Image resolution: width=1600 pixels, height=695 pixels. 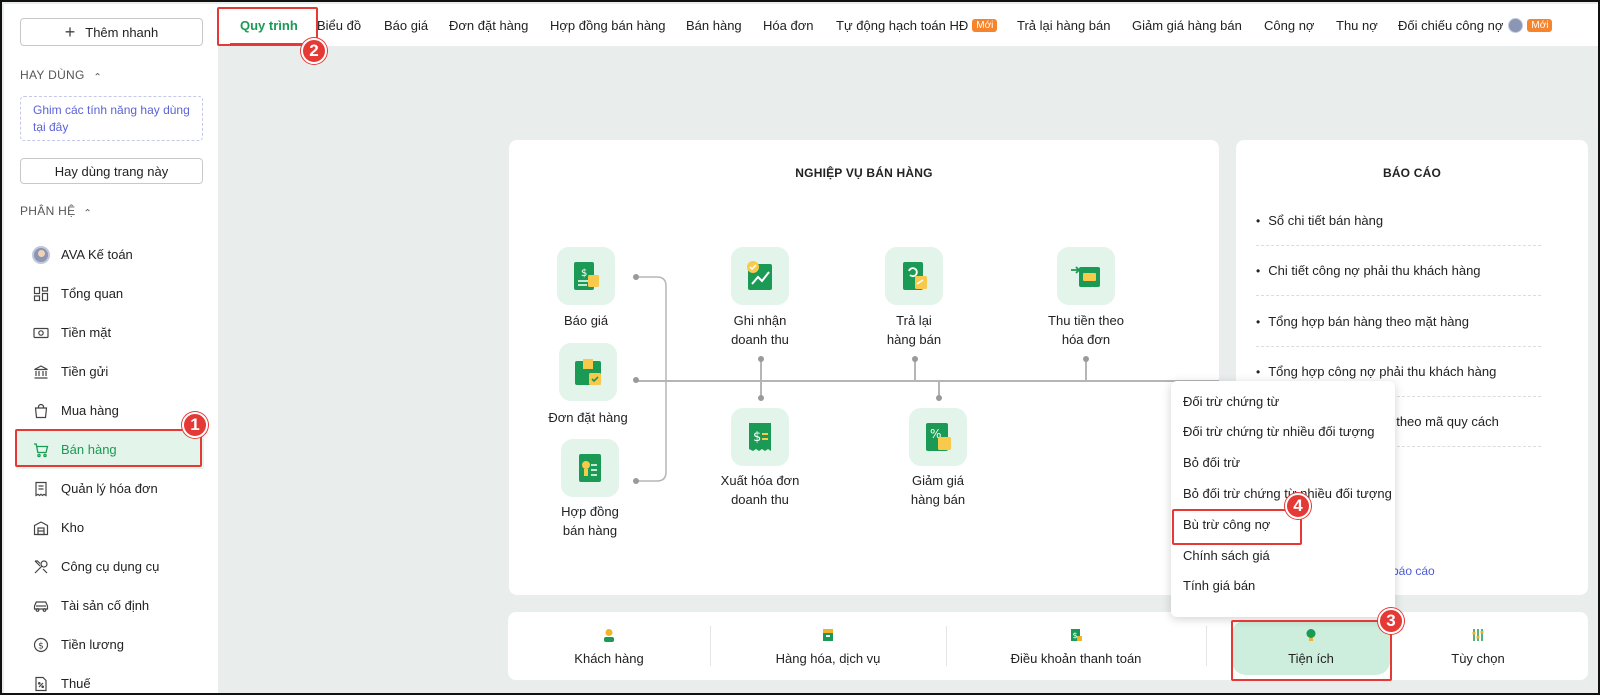 What do you see at coordinates (52, 75) in the screenshot?
I see `frequent-title: HAY DÙNG` at bounding box center [52, 75].